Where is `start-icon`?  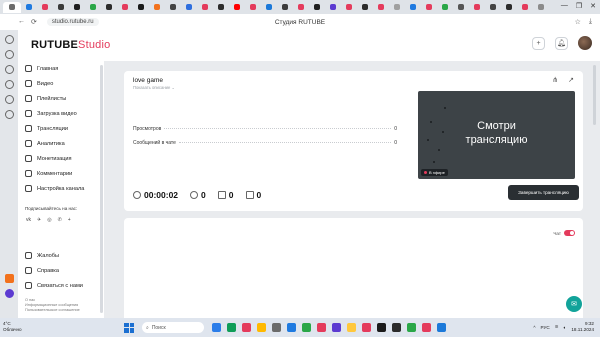
start-icon is located at coordinates (129, 327).